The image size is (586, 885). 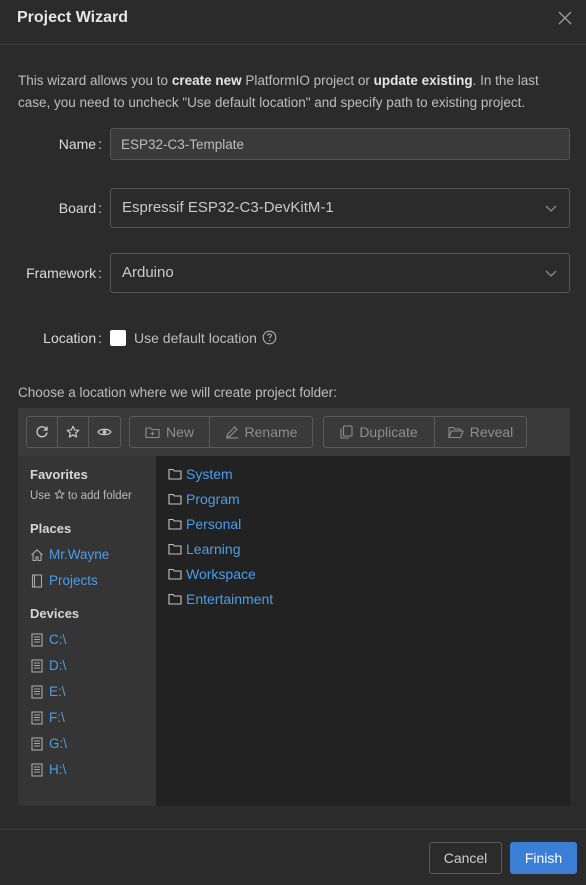 What do you see at coordinates (293, 857) in the screenshot?
I see `dialog-footer: Cancel Finish` at bounding box center [293, 857].